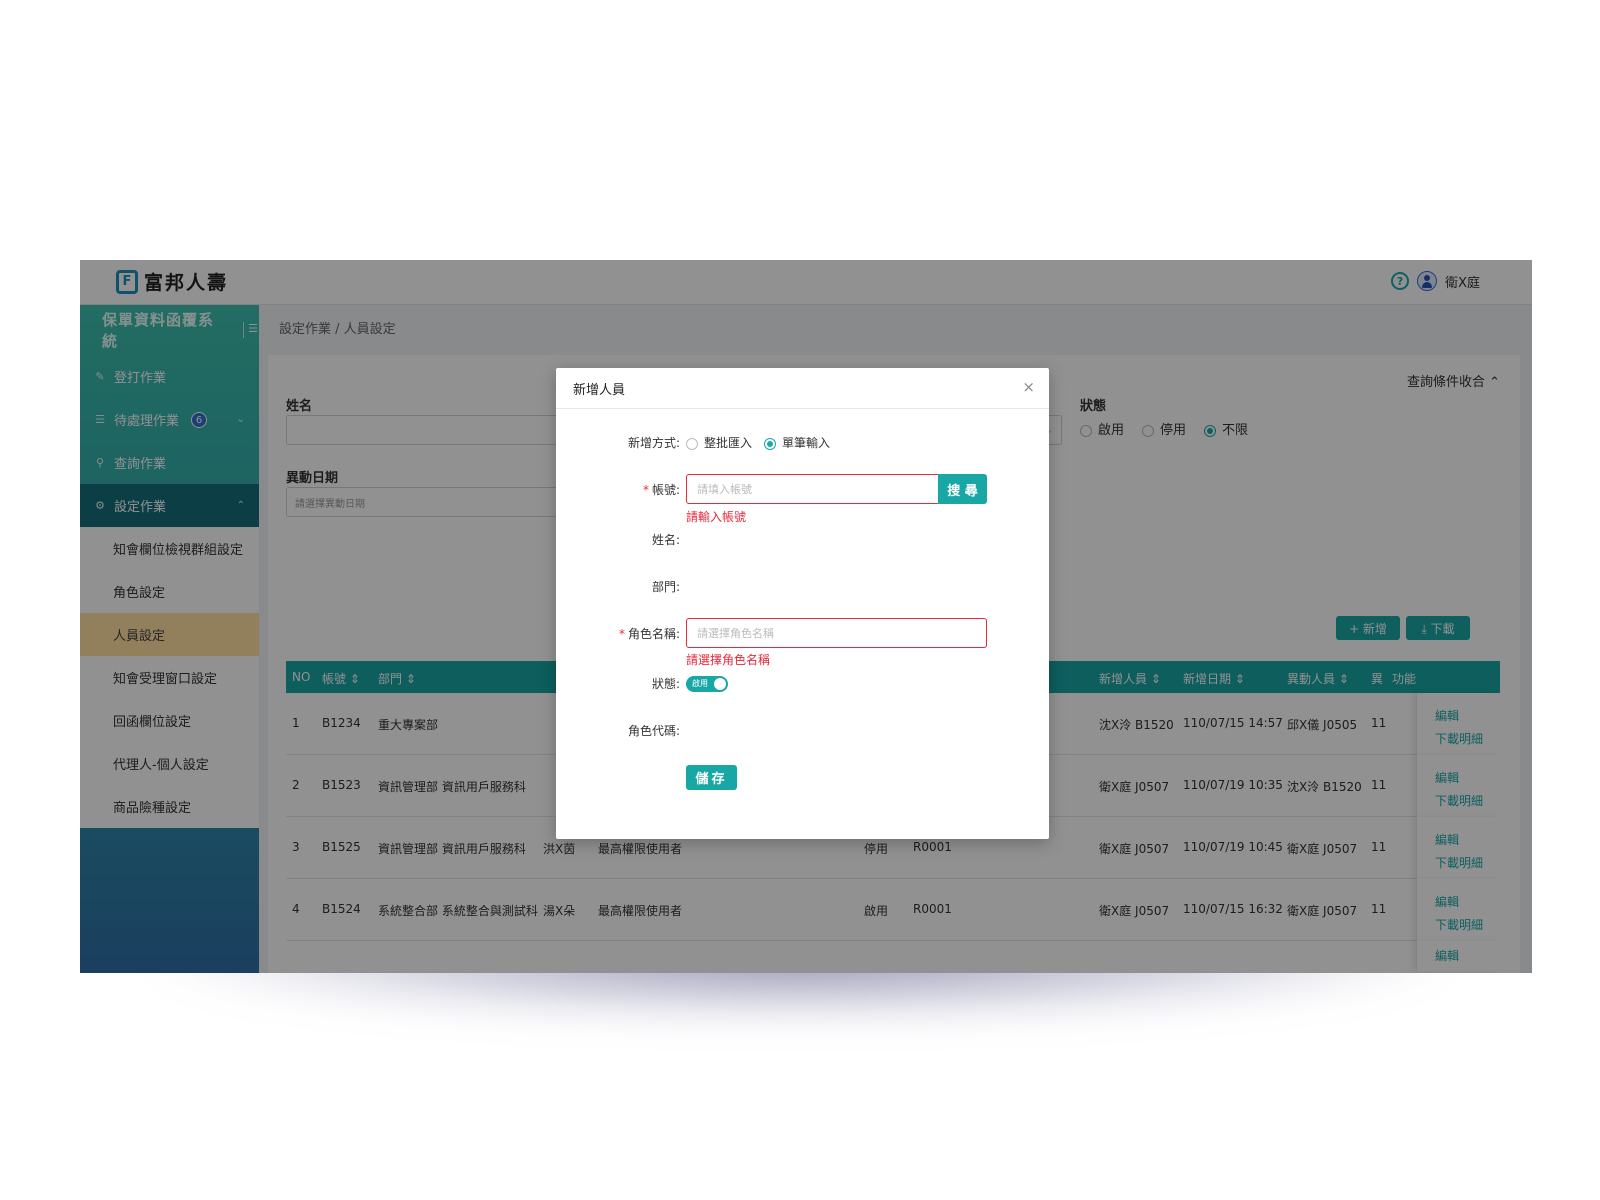  What do you see at coordinates (724, 489) in the screenshot?
I see `account-placeholder: 請填入帳號` at bounding box center [724, 489].